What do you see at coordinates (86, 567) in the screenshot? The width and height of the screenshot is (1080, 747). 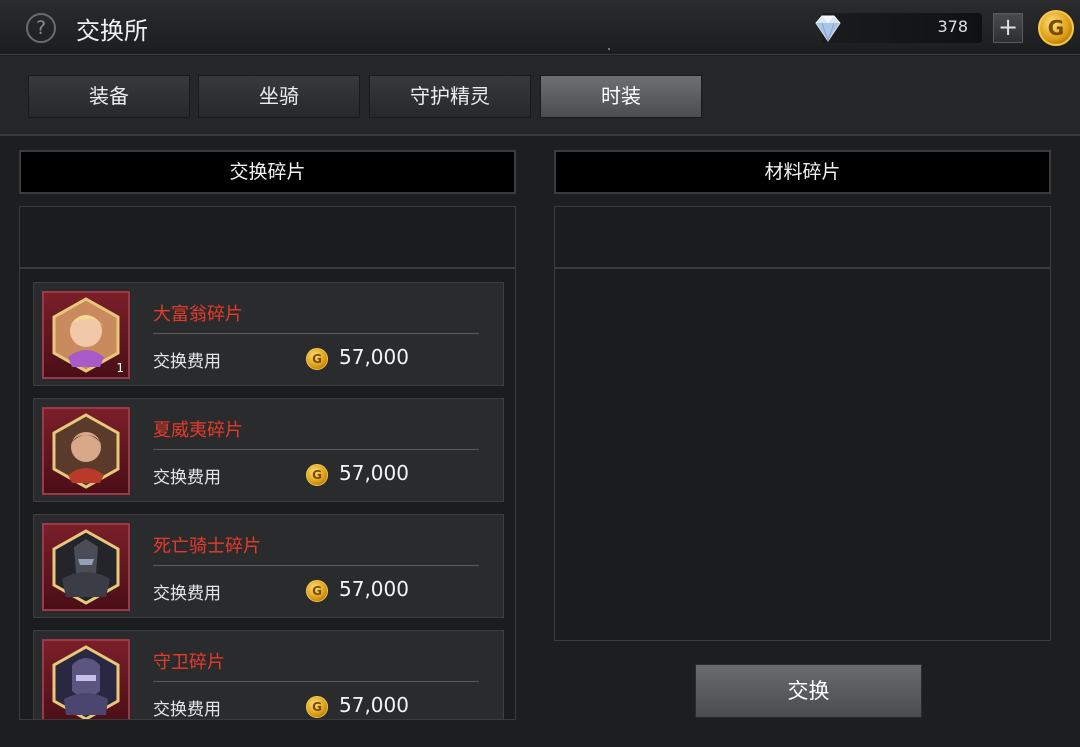 I see `death-knight-portrait-icon` at bounding box center [86, 567].